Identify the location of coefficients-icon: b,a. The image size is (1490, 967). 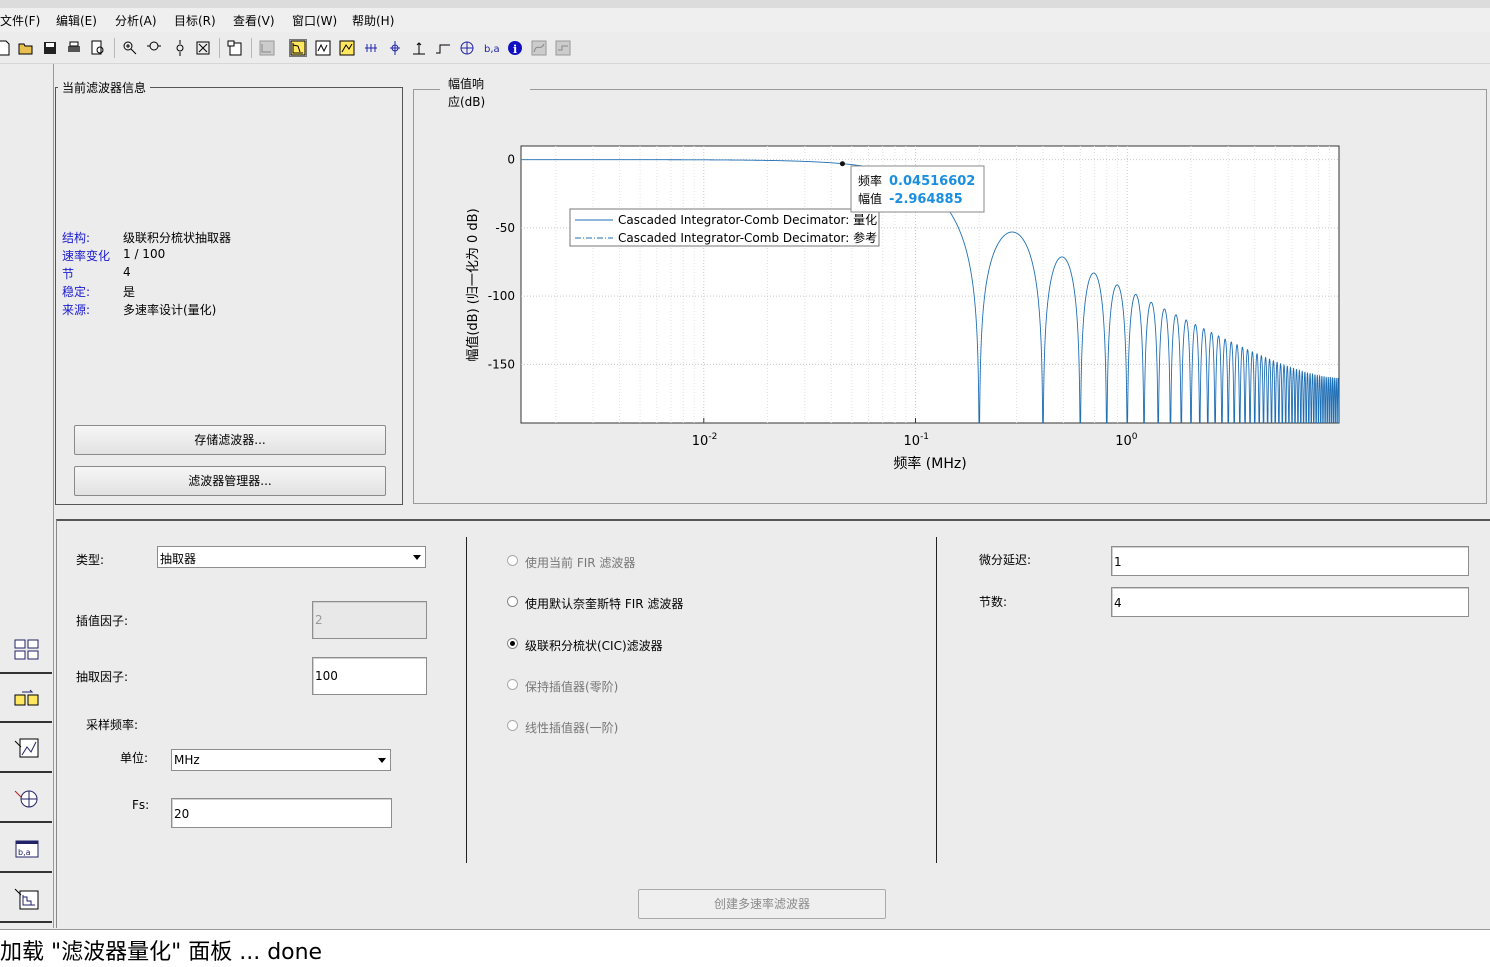
(491, 48).